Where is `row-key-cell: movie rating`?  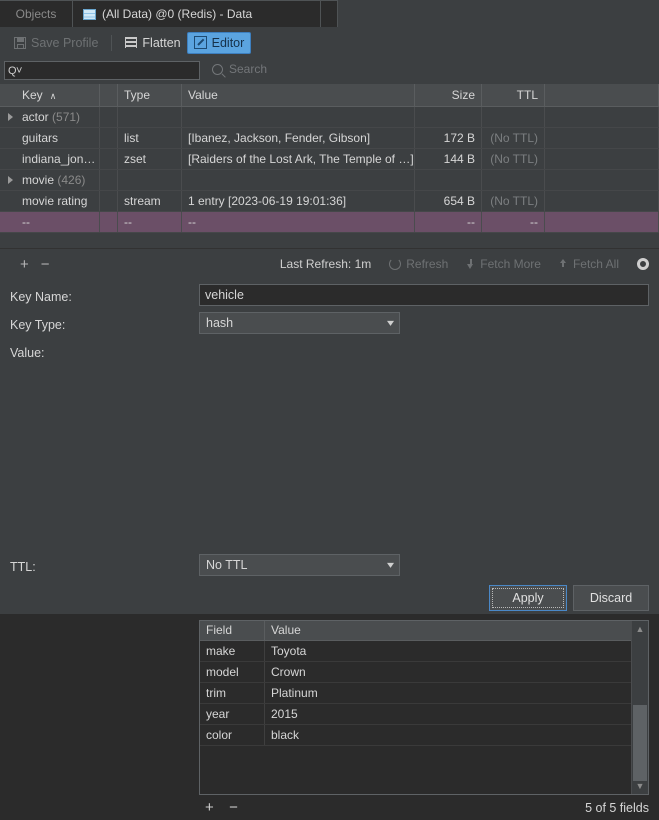 row-key-cell: movie rating is located at coordinates (50, 201).